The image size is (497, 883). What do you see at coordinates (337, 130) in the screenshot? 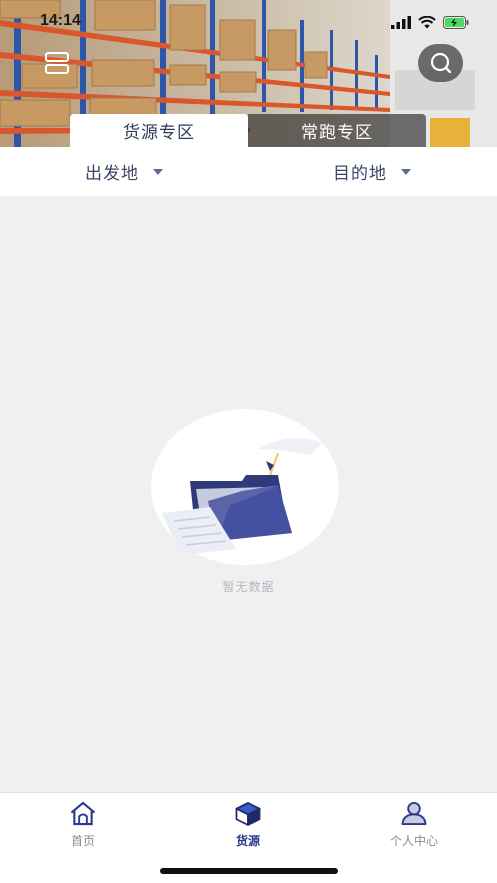
I see `tab-regular-routes: 常跑专区` at bounding box center [337, 130].